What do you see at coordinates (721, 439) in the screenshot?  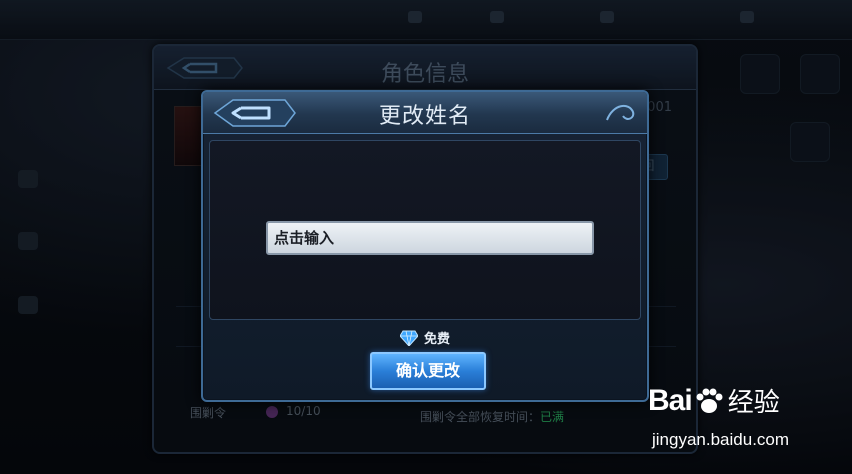 I see `watermark-url: jingyan.baidu.com` at bounding box center [721, 439].